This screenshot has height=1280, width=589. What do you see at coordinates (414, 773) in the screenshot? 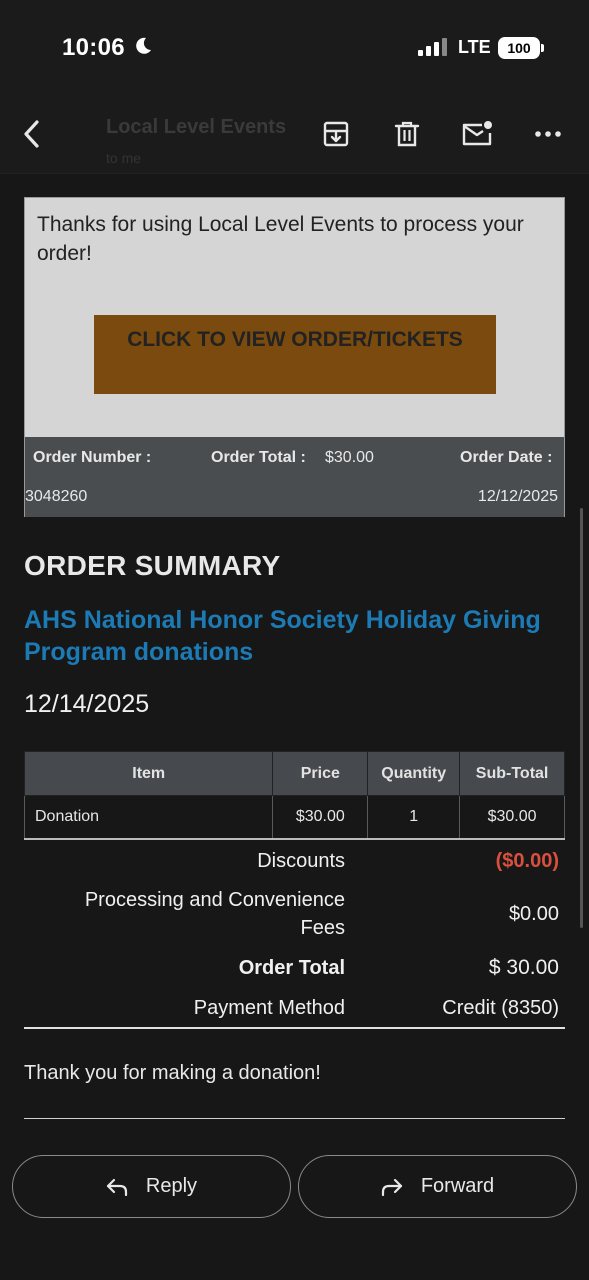
I see `column-header-quantity: Quantity` at bounding box center [414, 773].